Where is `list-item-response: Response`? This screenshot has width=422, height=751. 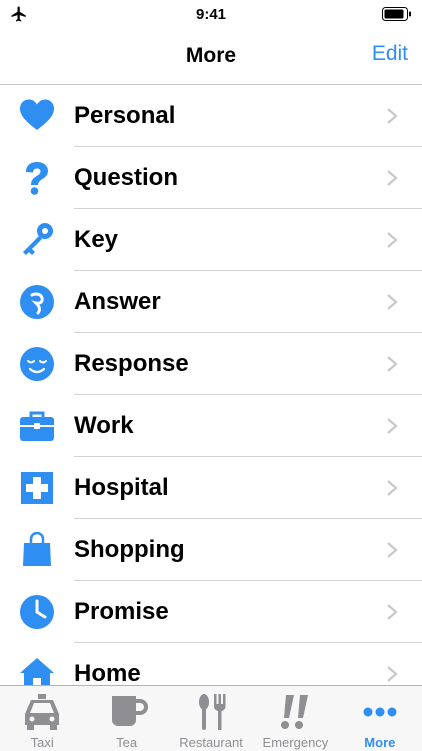 list-item-response: Response is located at coordinates (211, 364).